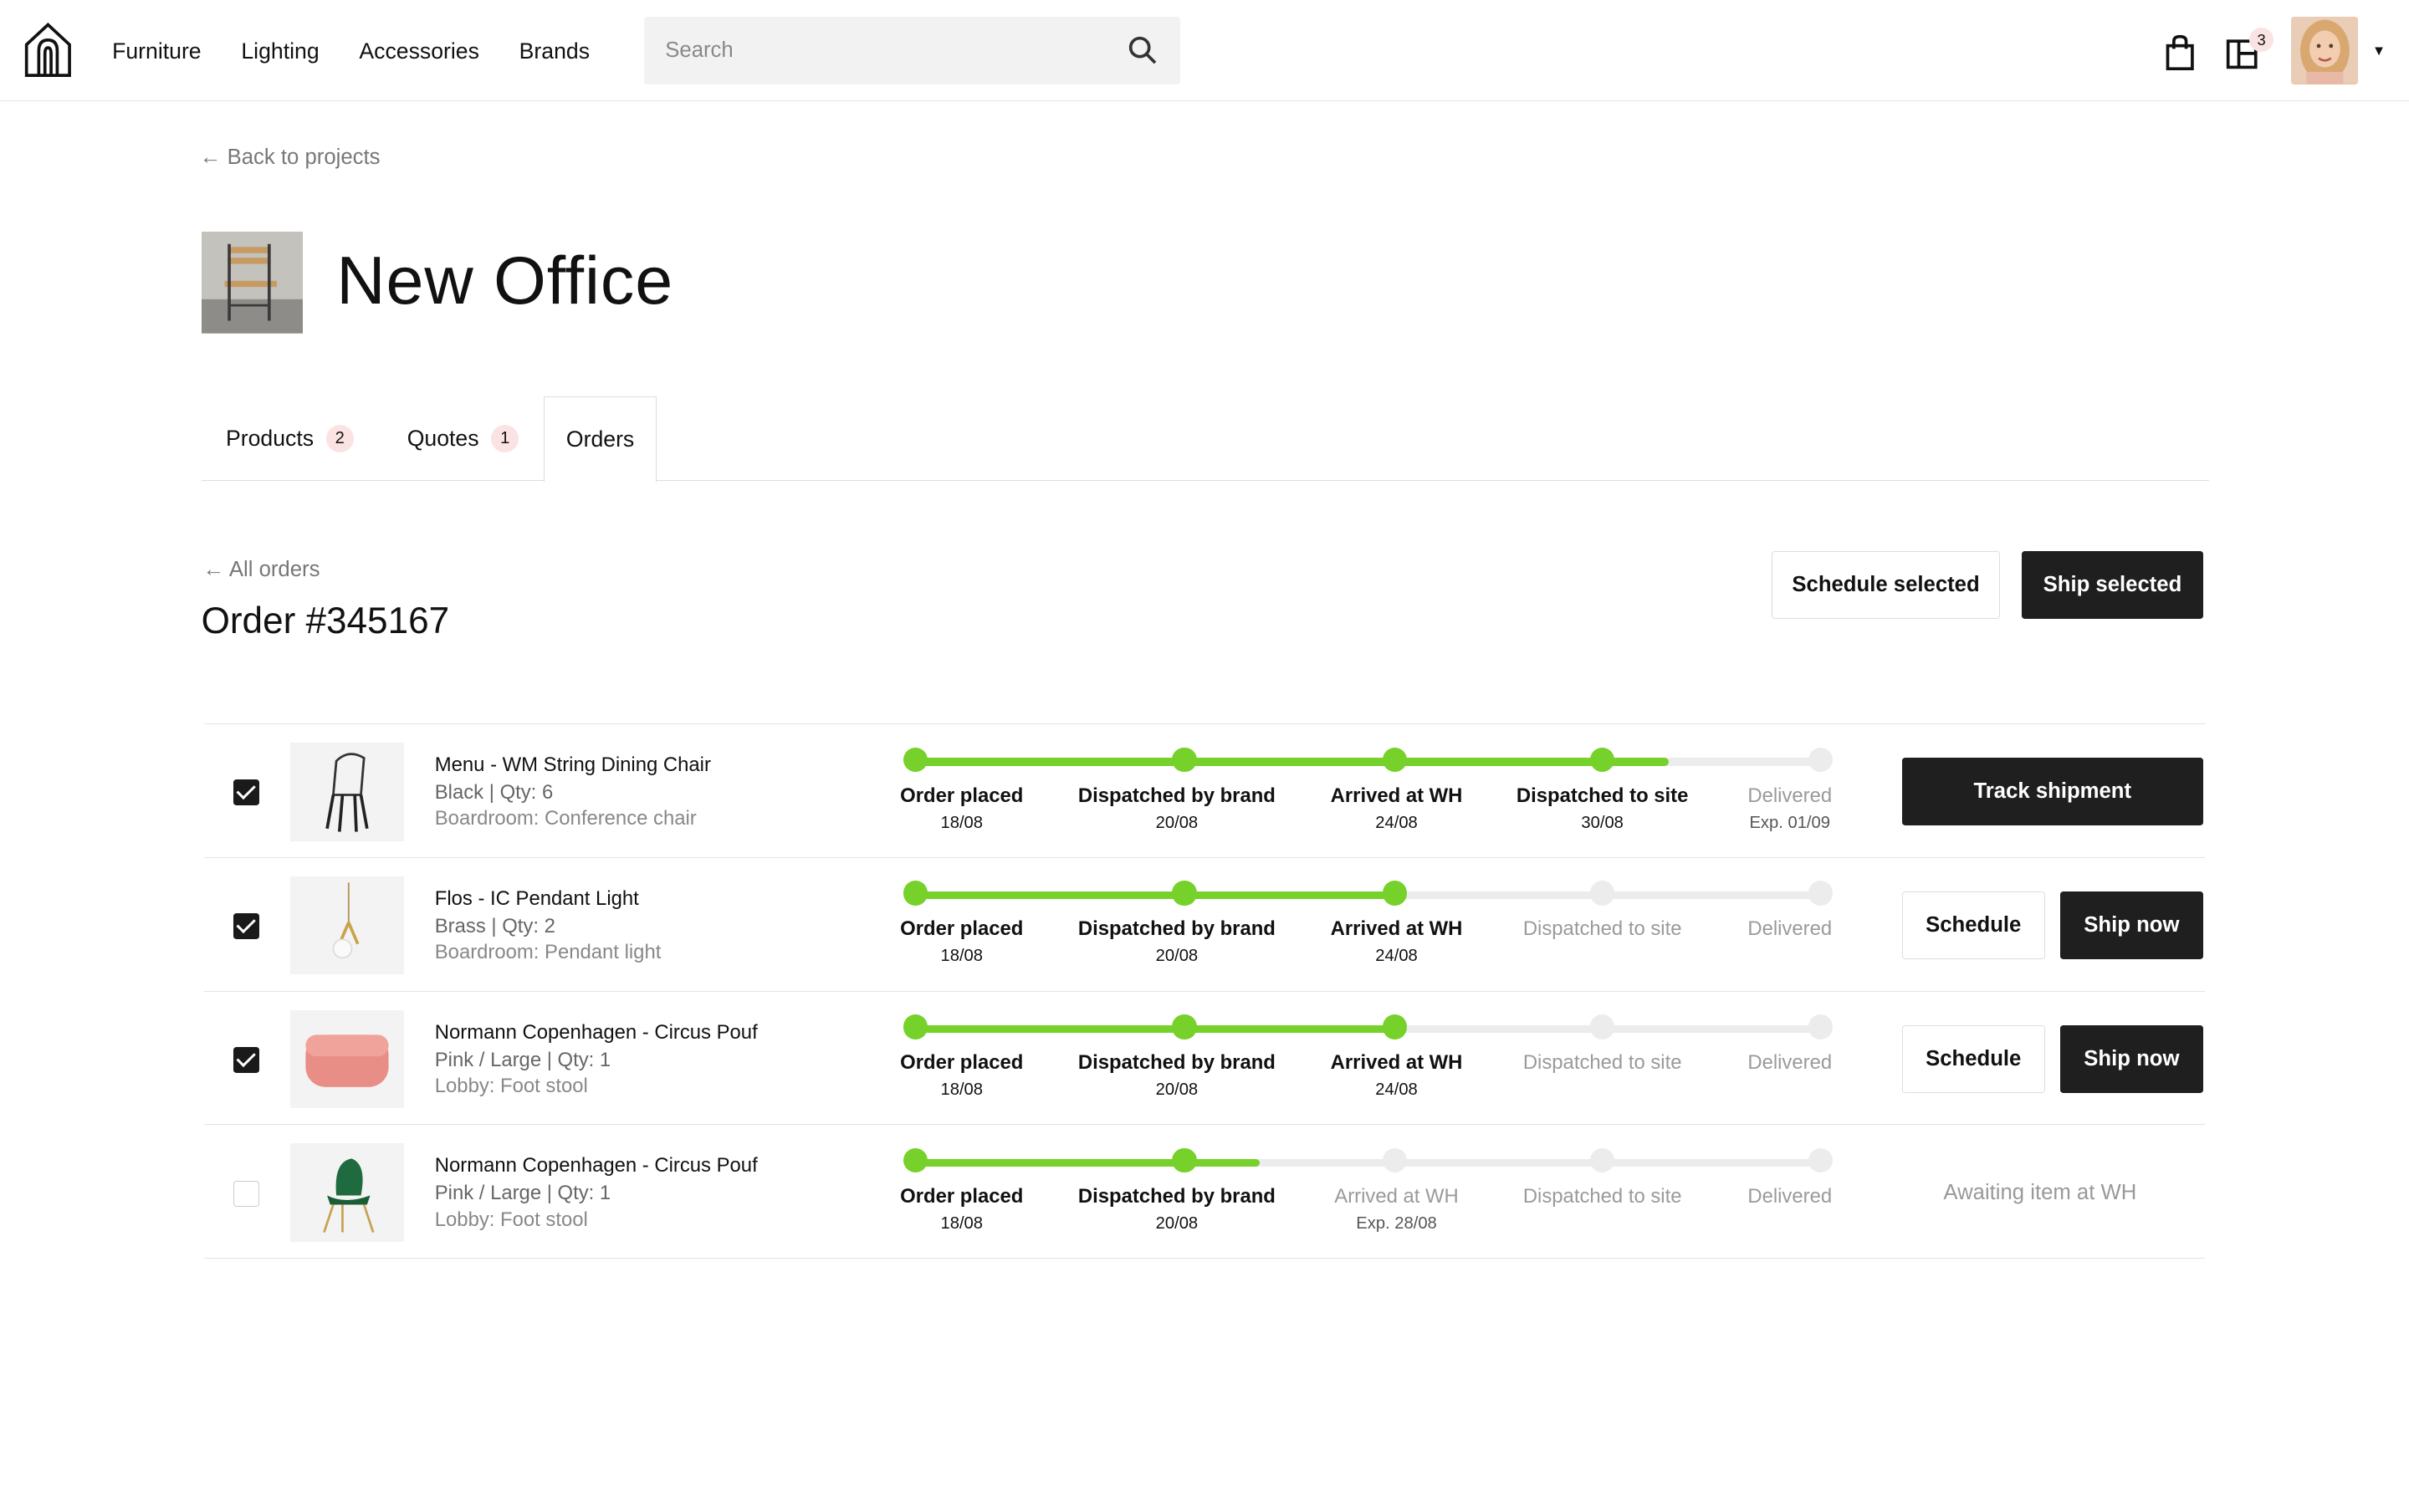 The width and height of the screenshot is (2409, 1512). I want to click on tab-quotes-count: 1, so click(505, 438).